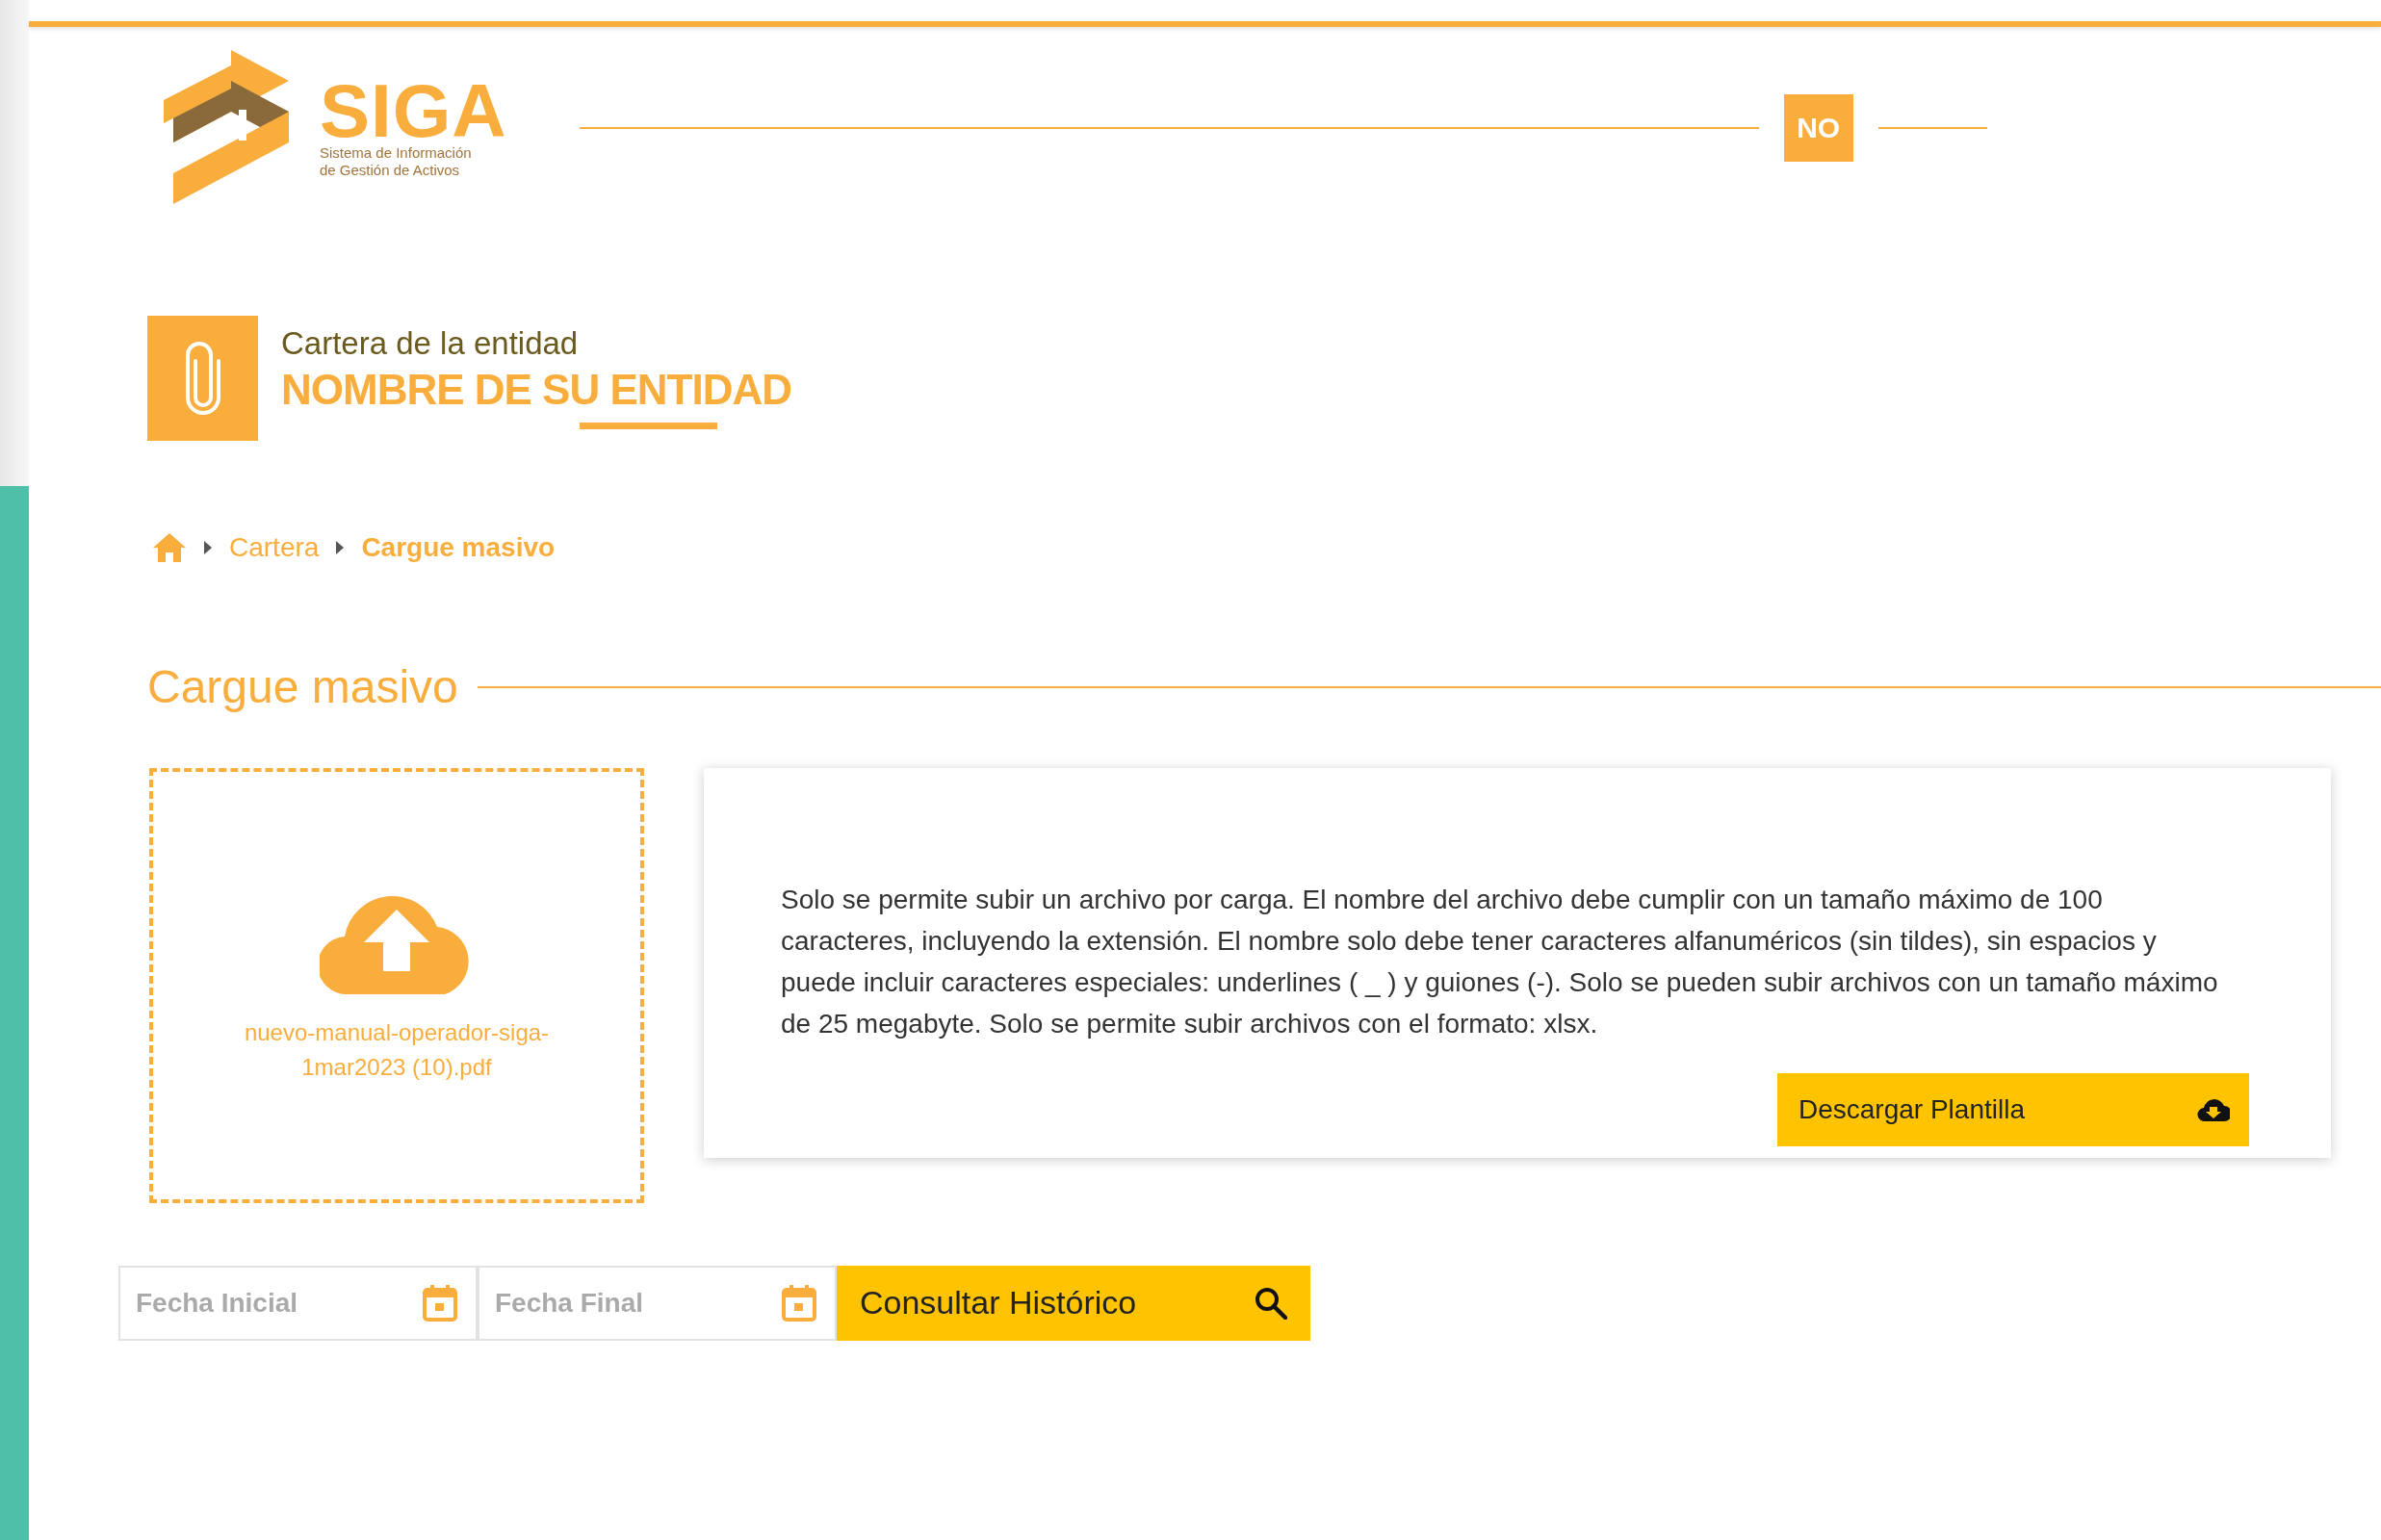 The width and height of the screenshot is (2381, 1540). I want to click on paperclip-icon, so click(202, 378).